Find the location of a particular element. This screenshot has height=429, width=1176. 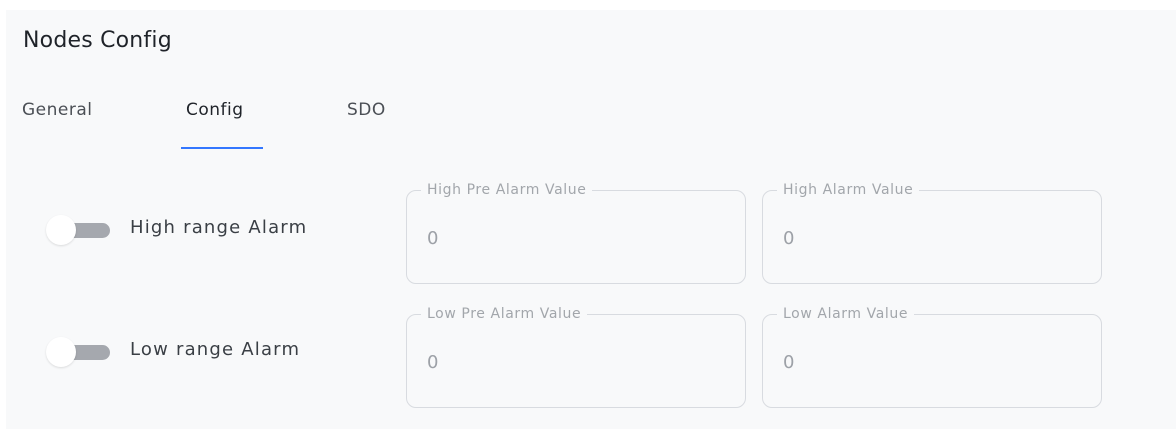

low-range-alarm-toggle is located at coordinates (78, 352).